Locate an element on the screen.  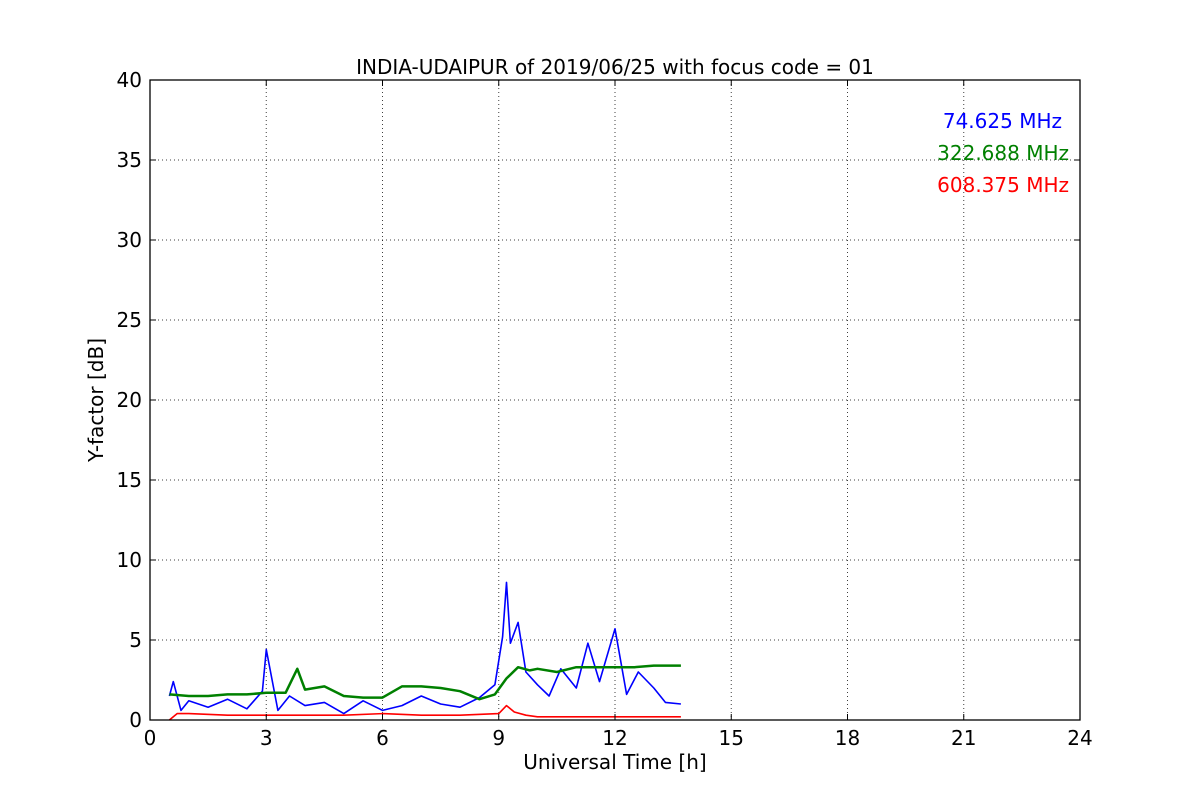
x-axis-label: Universal Time [h] is located at coordinates (614, 762).